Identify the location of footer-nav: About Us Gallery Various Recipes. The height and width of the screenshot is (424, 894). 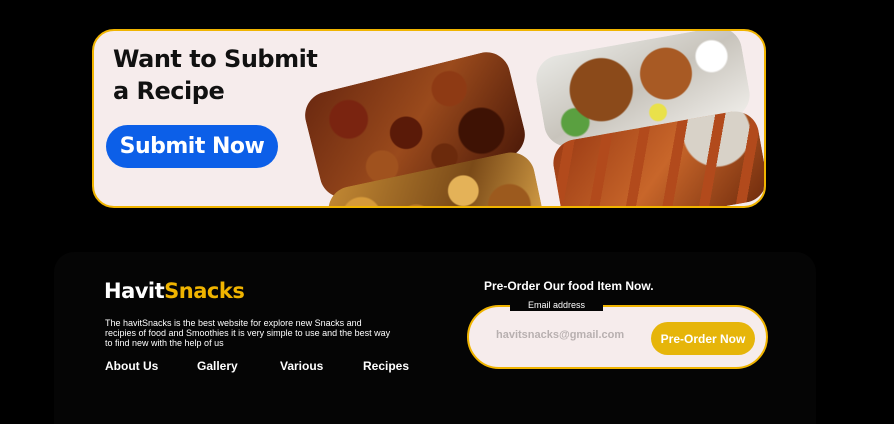
(265, 367).